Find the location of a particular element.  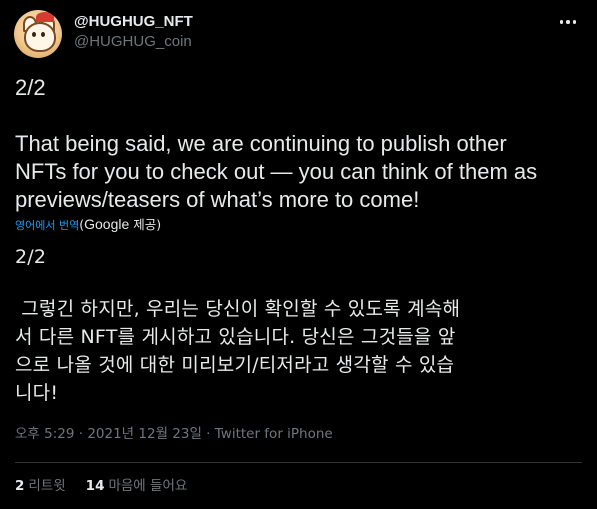

divider is located at coordinates (298, 462).